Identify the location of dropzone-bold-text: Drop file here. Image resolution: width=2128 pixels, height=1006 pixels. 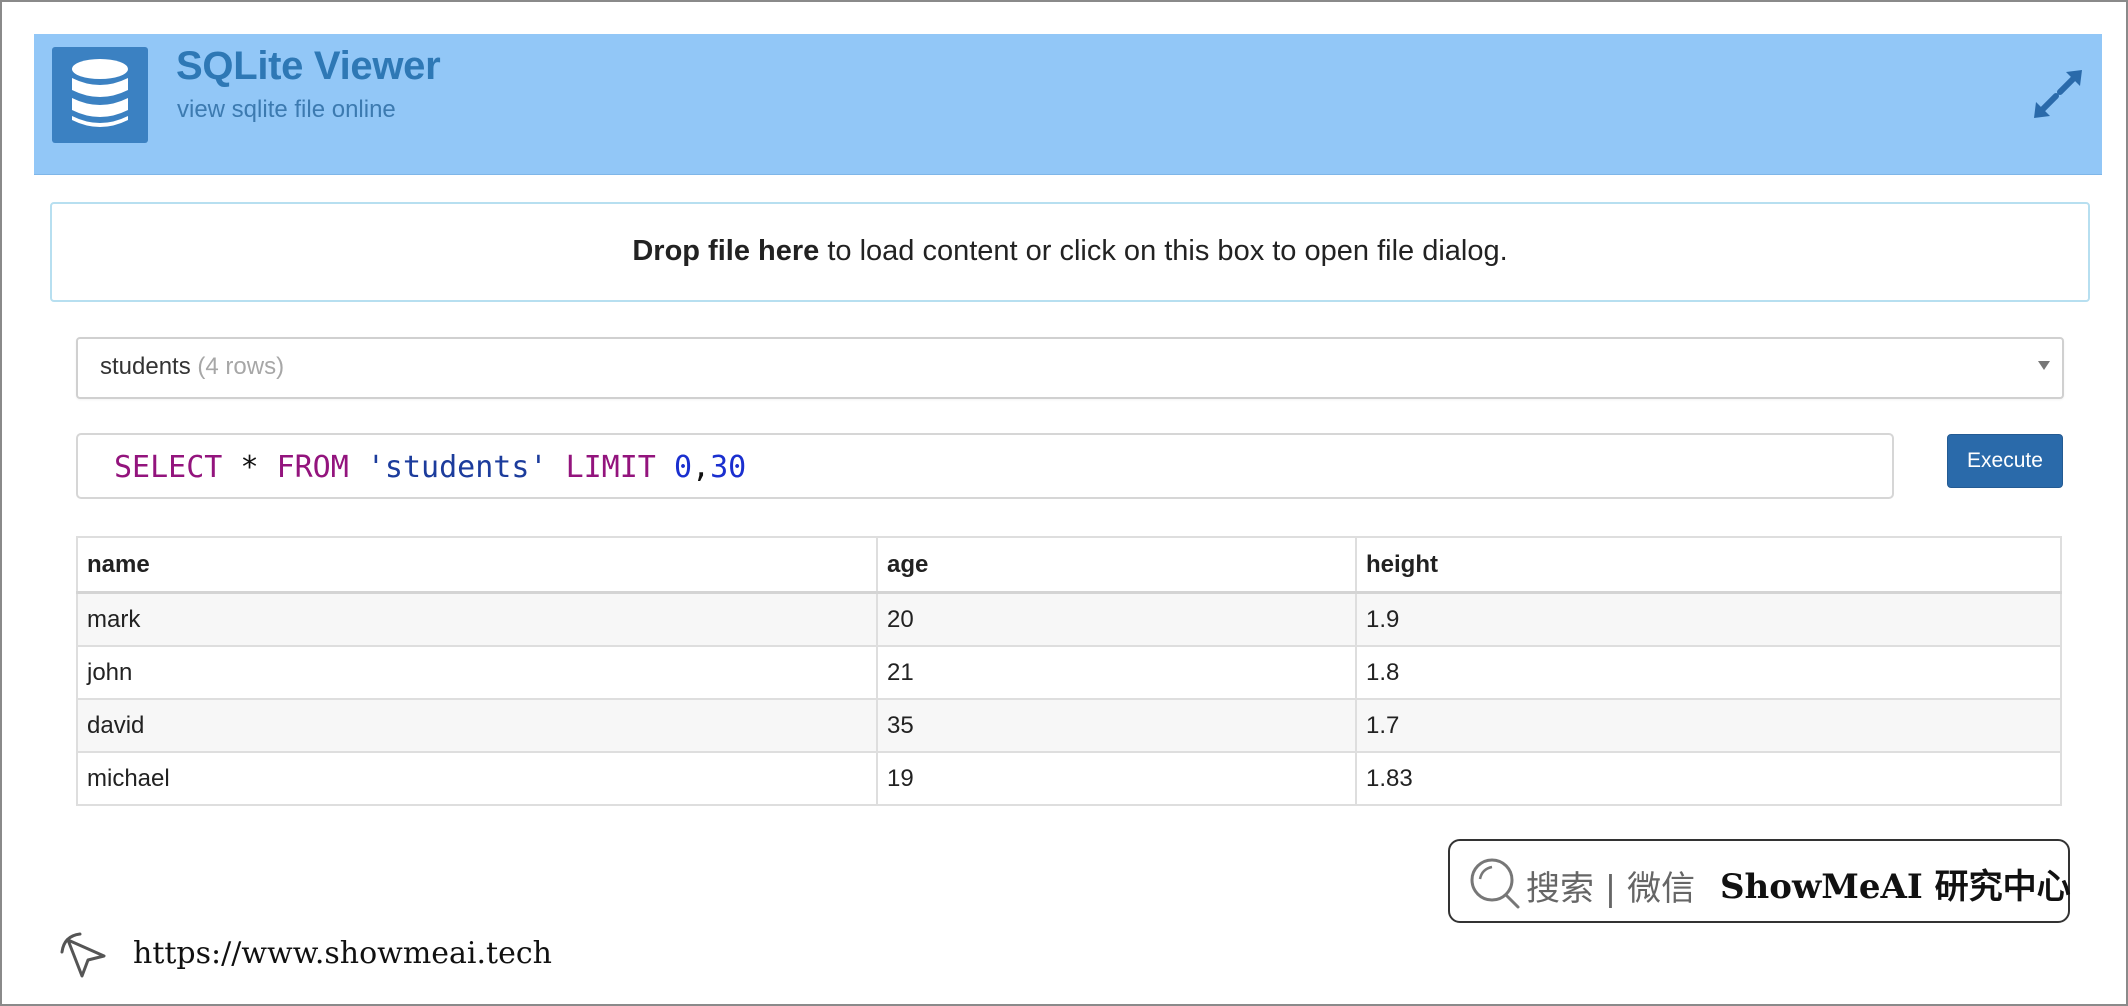
(726, 251).